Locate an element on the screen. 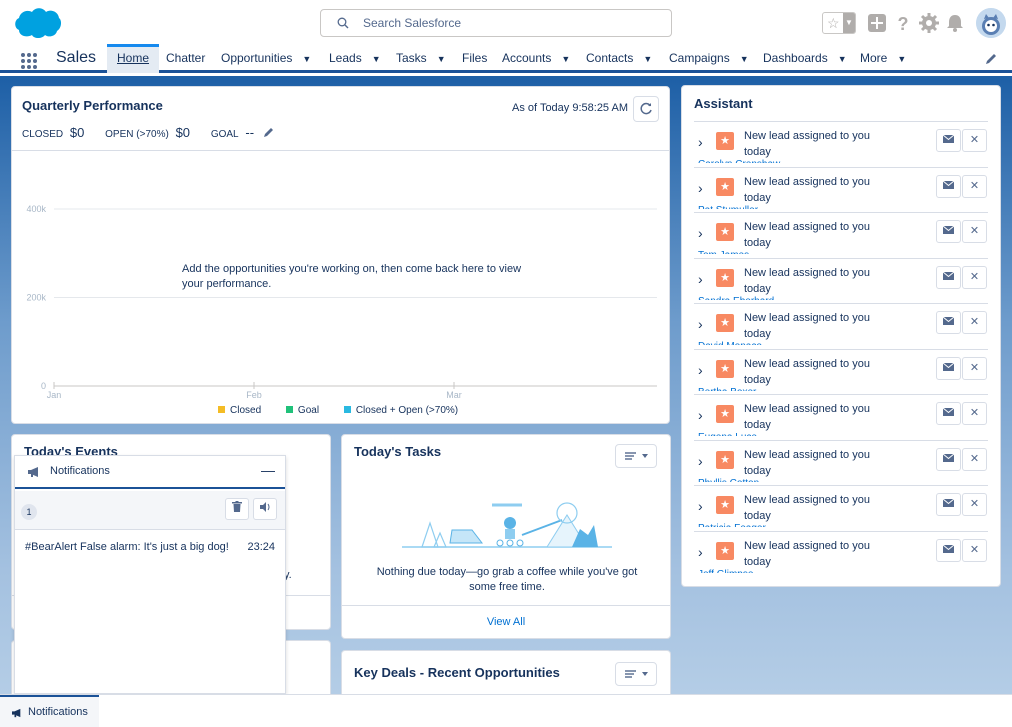  nav-tab-accounts: Accounts ▼ is located at coordinates (536, 58).